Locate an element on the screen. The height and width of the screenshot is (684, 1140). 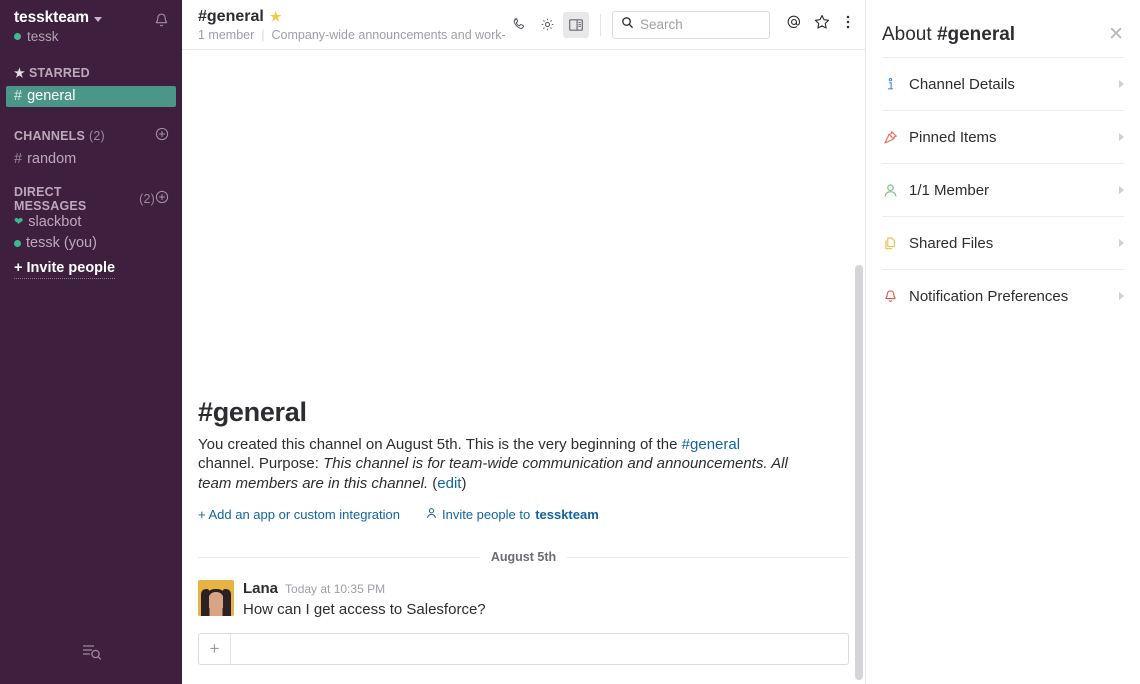
gear-icon is located at coordinates (547, 25).